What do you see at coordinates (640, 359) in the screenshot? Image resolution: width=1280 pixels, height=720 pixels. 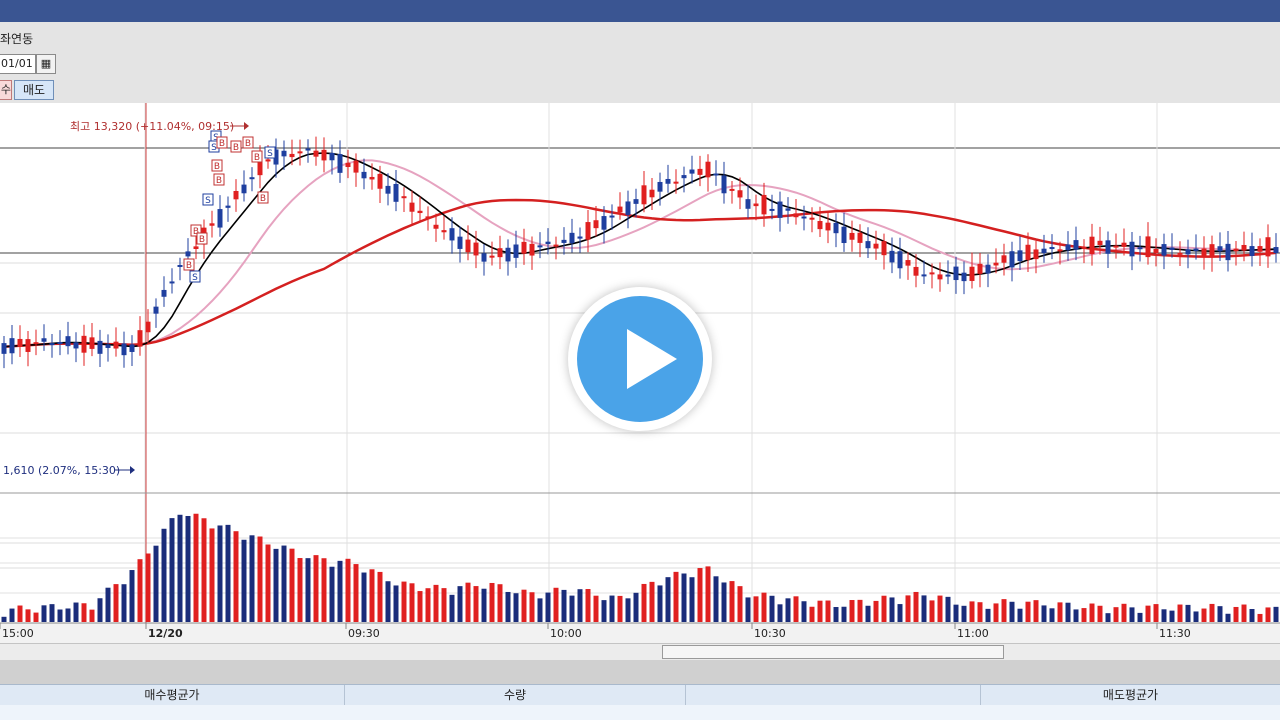 I see `play-button` at bounding box center [640, 359].